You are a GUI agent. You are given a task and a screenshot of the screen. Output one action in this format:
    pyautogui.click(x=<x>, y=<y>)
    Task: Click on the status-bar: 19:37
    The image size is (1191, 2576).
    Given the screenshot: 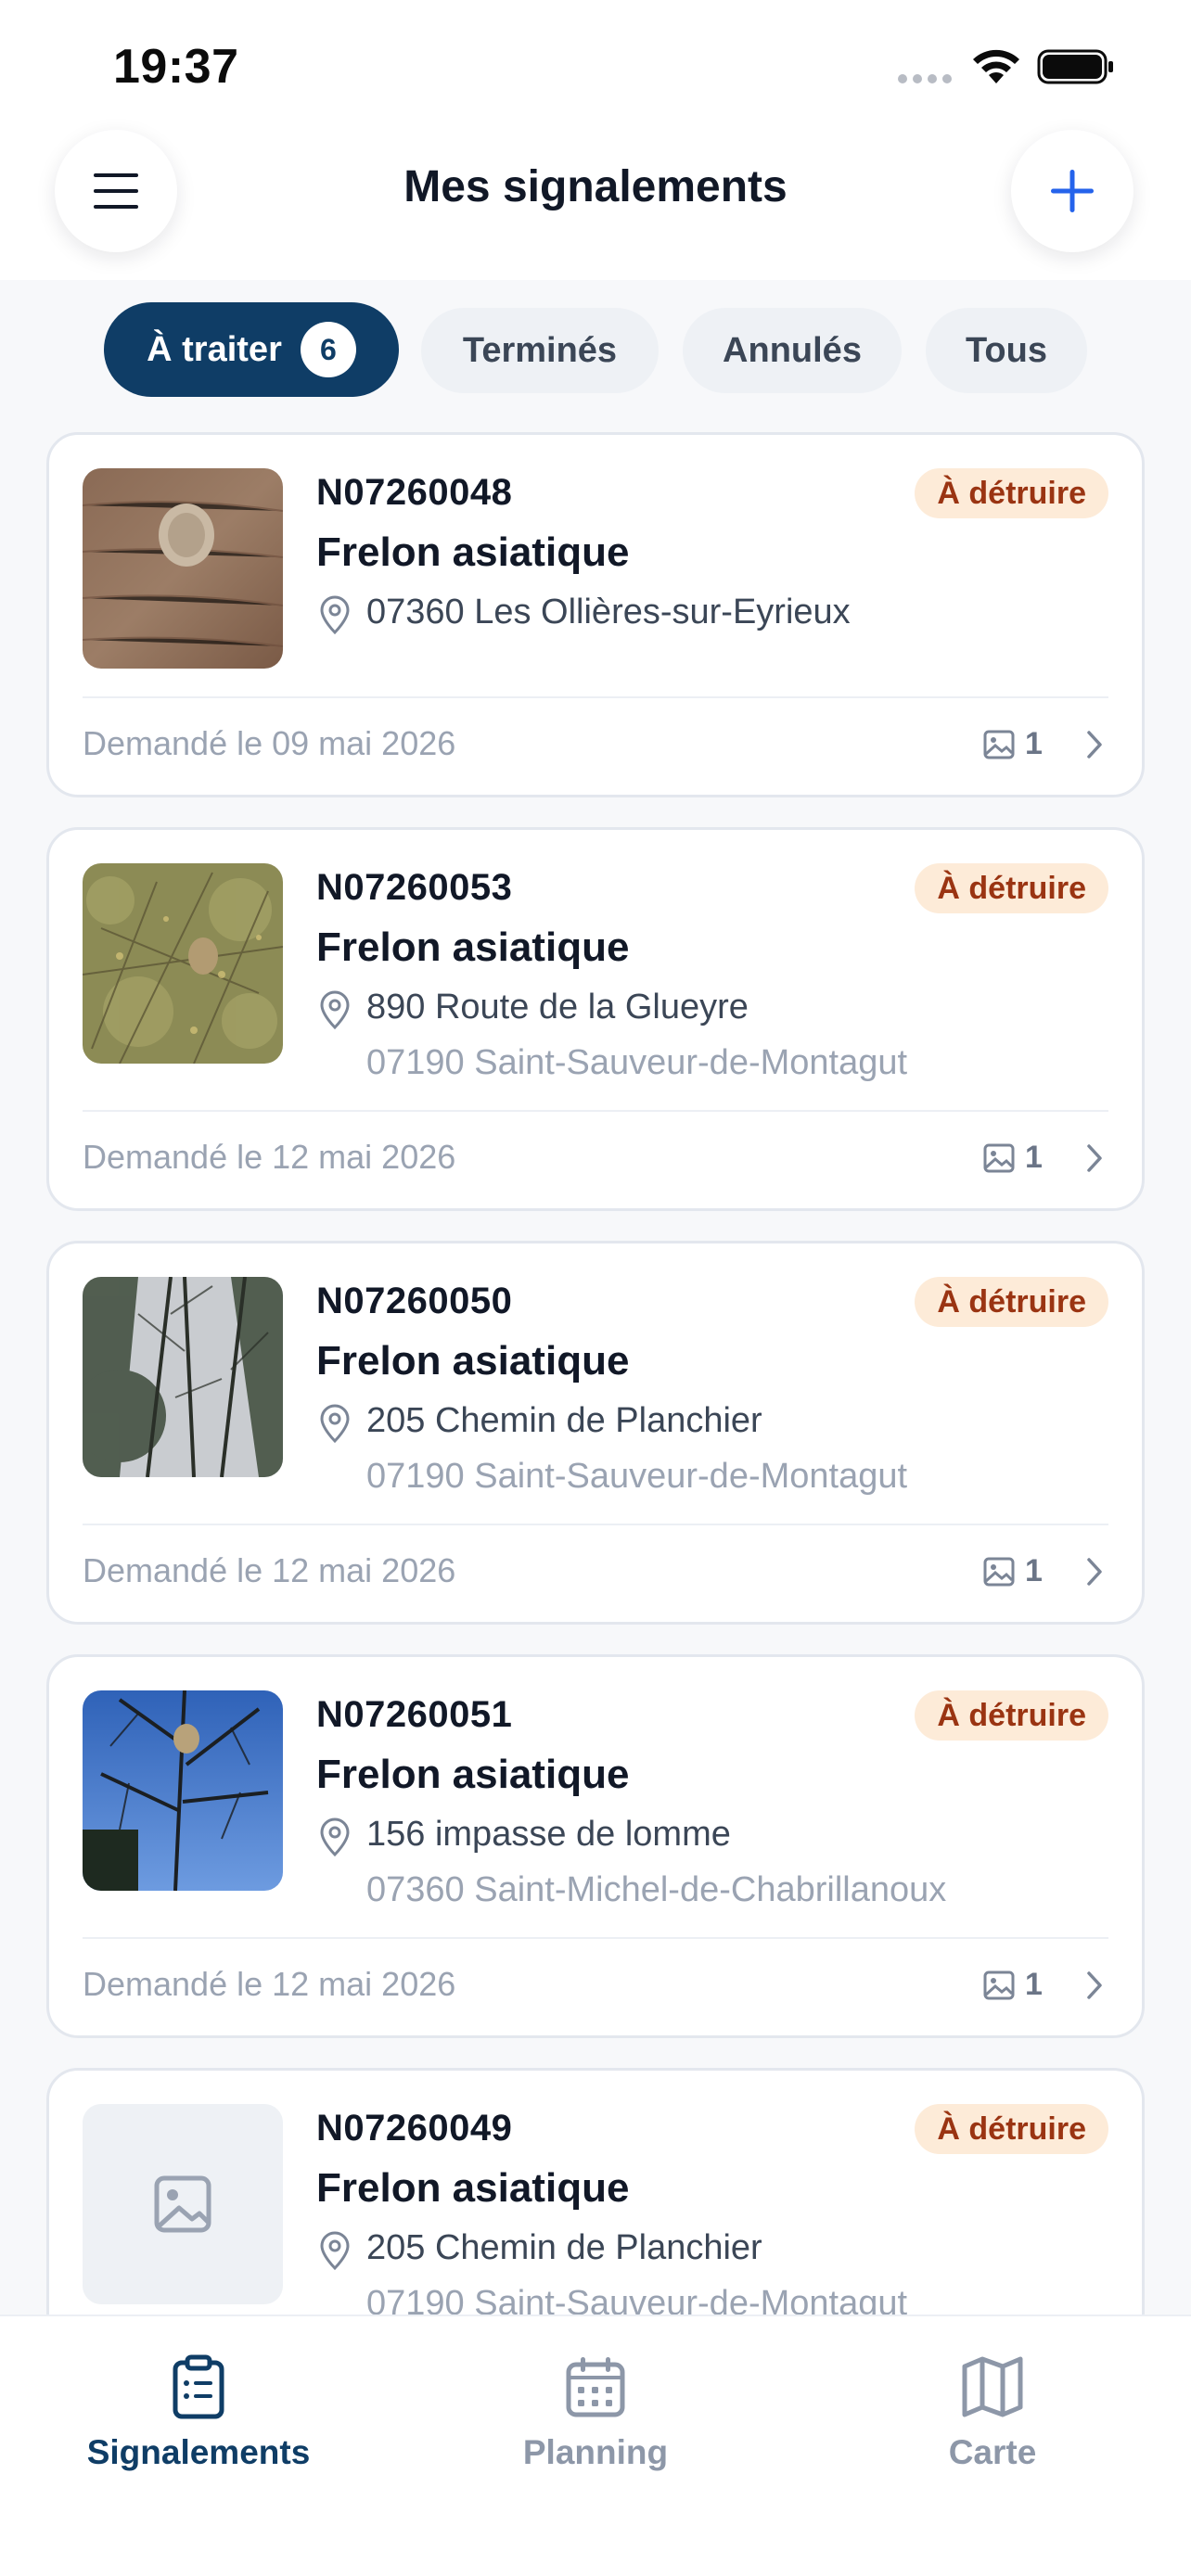 What is the action you would take?
    pyautogui.click(x=595, y=61)
    